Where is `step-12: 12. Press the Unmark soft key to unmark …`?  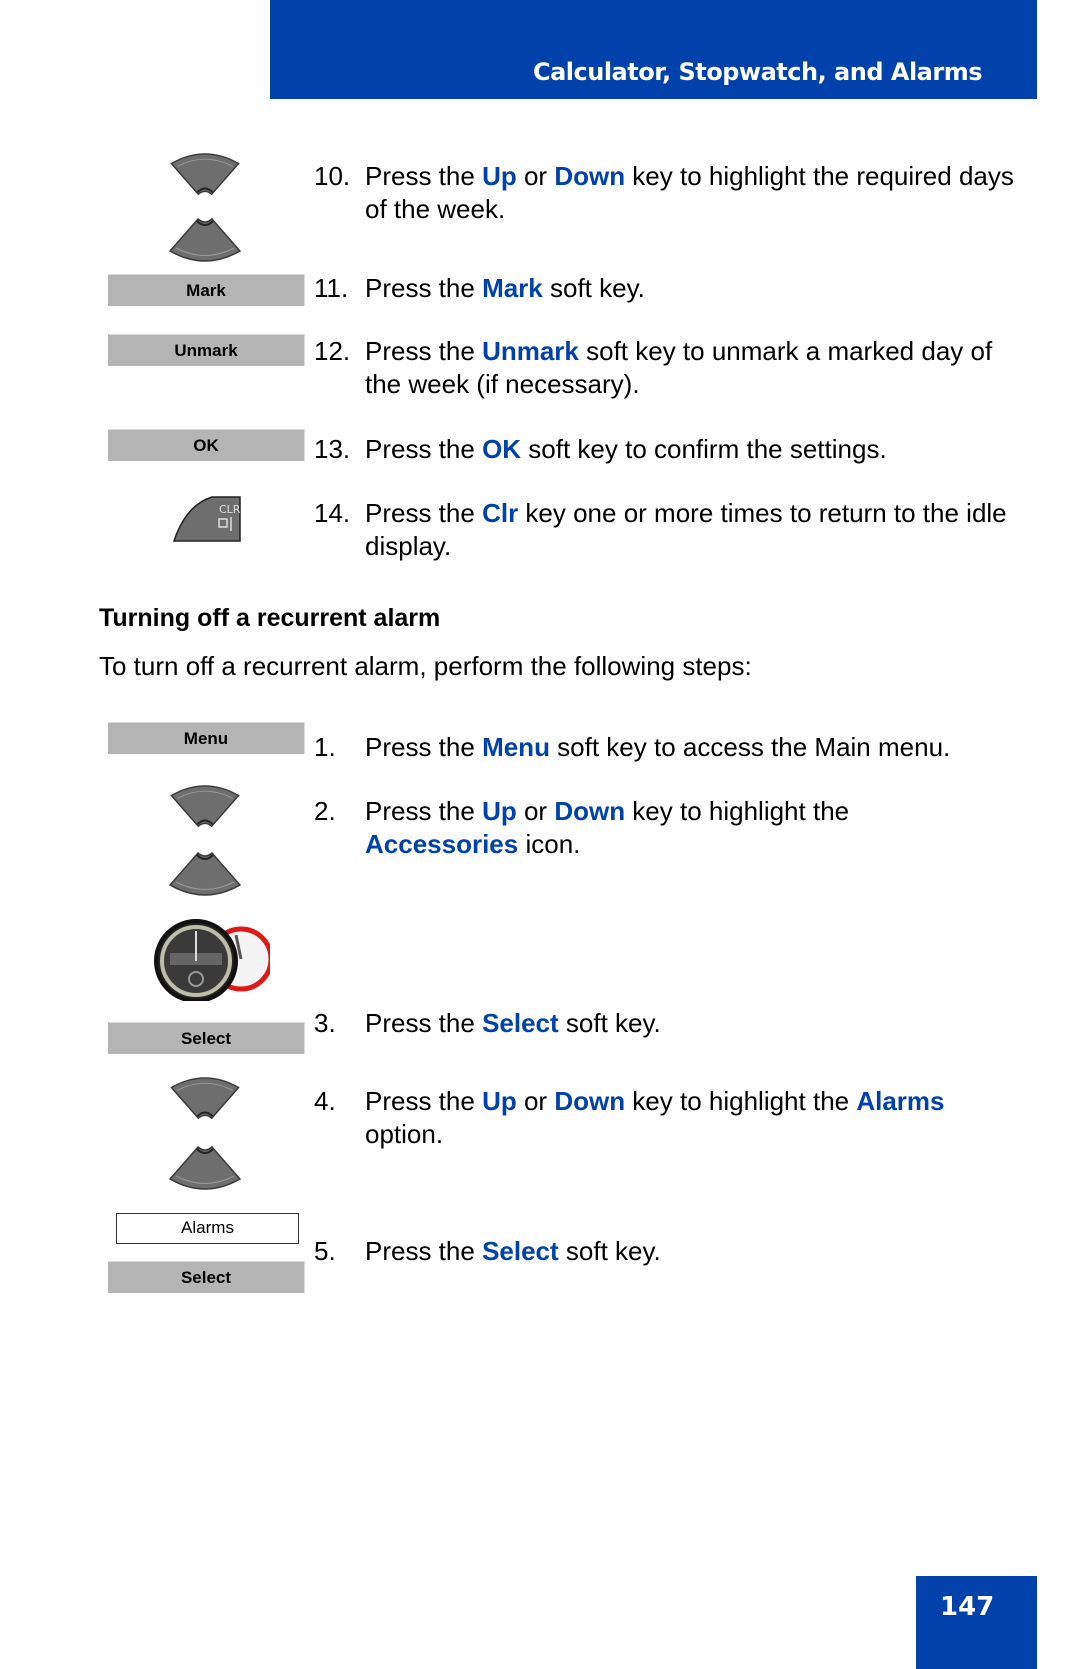
step-12: 12. Press the Unmark soft key to unmark … is located at coordinates (653, 367).